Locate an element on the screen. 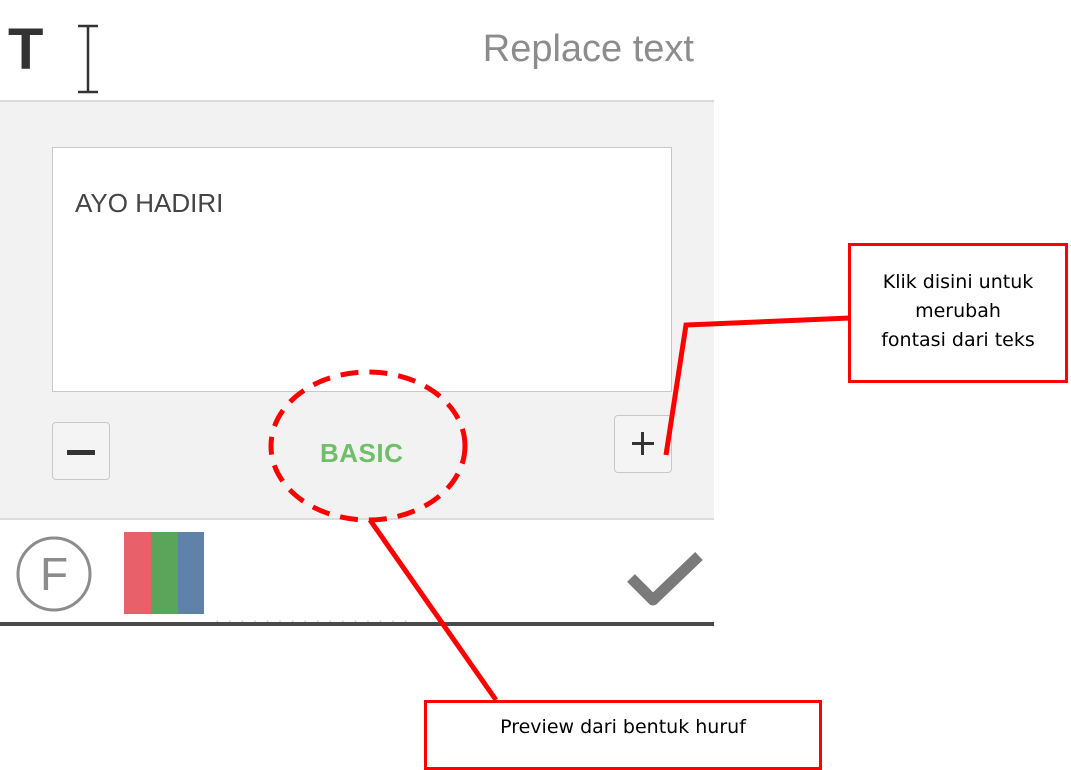  preview-callout: Preview dari bentuk huruf is located at coordinates (623, 735).